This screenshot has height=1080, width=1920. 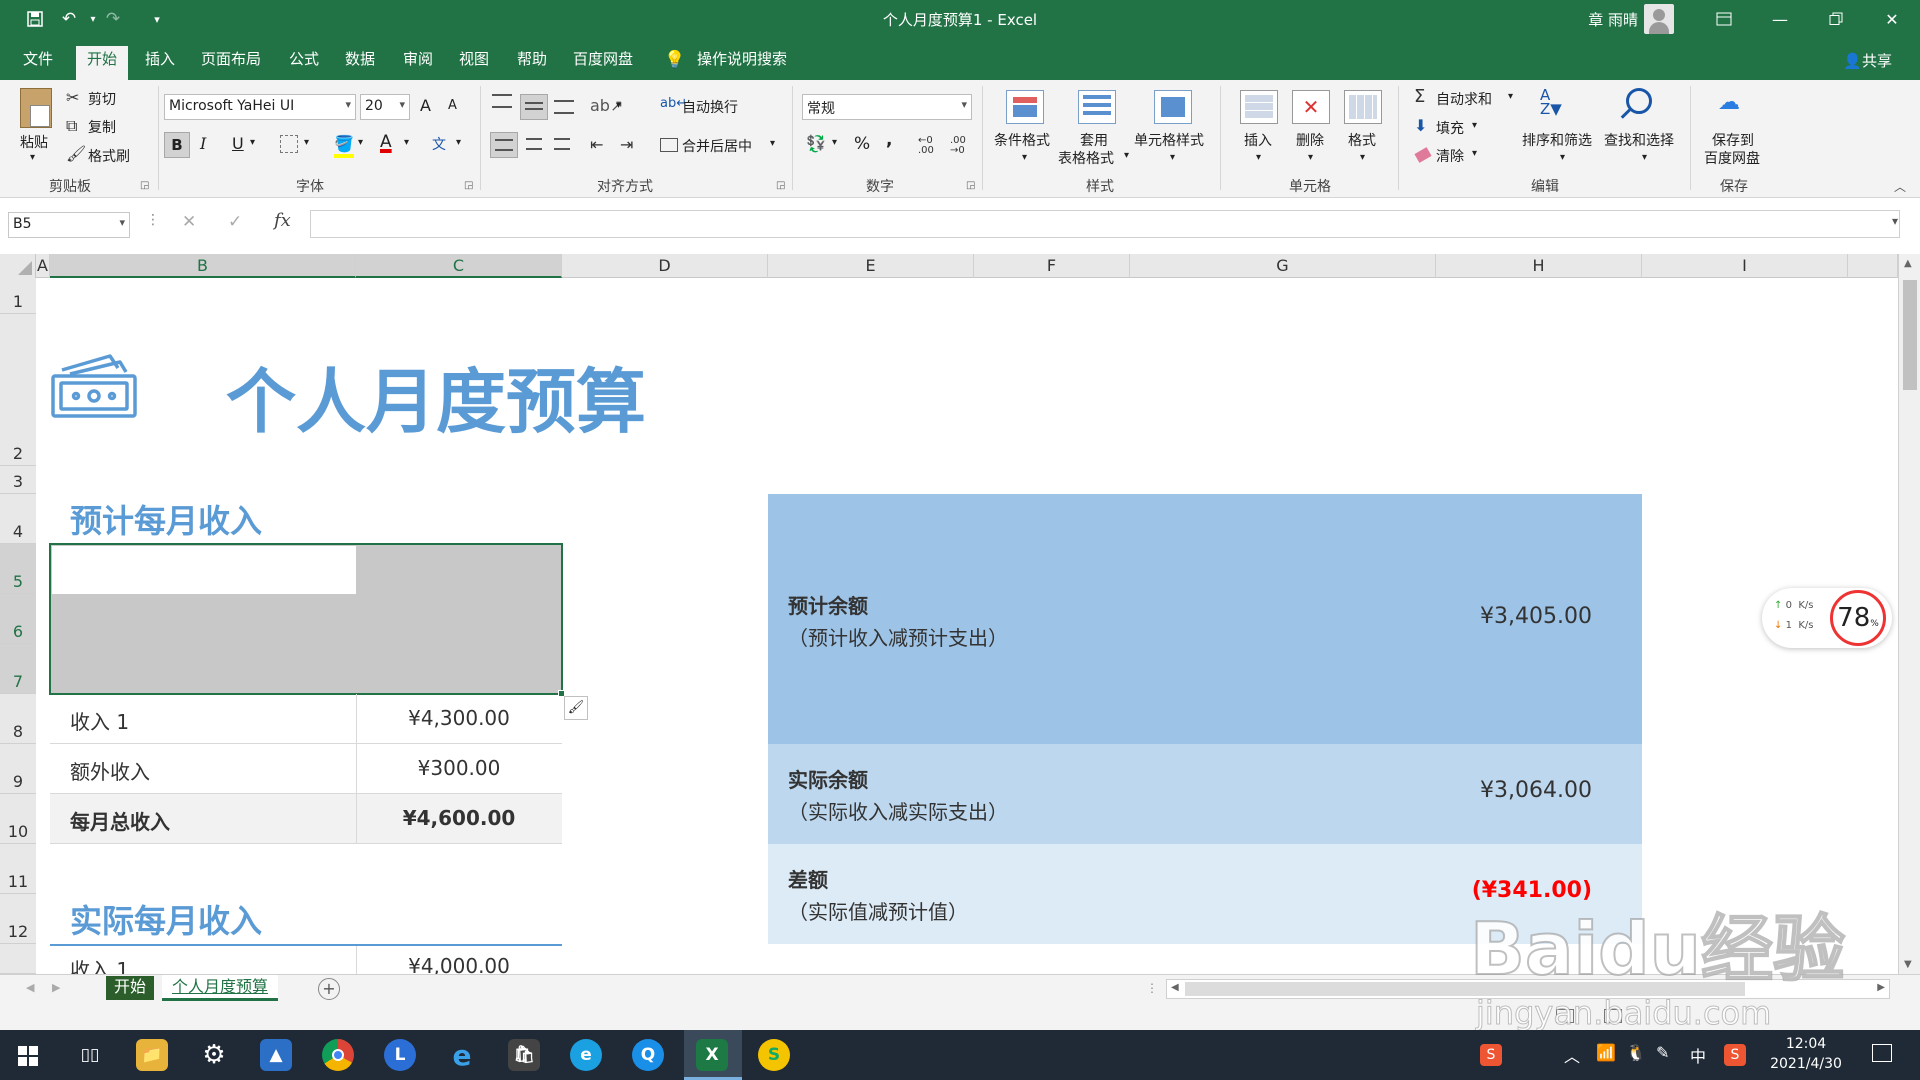 I want to click on internet-explorer-icon: e, so click(x=462, y=1055).